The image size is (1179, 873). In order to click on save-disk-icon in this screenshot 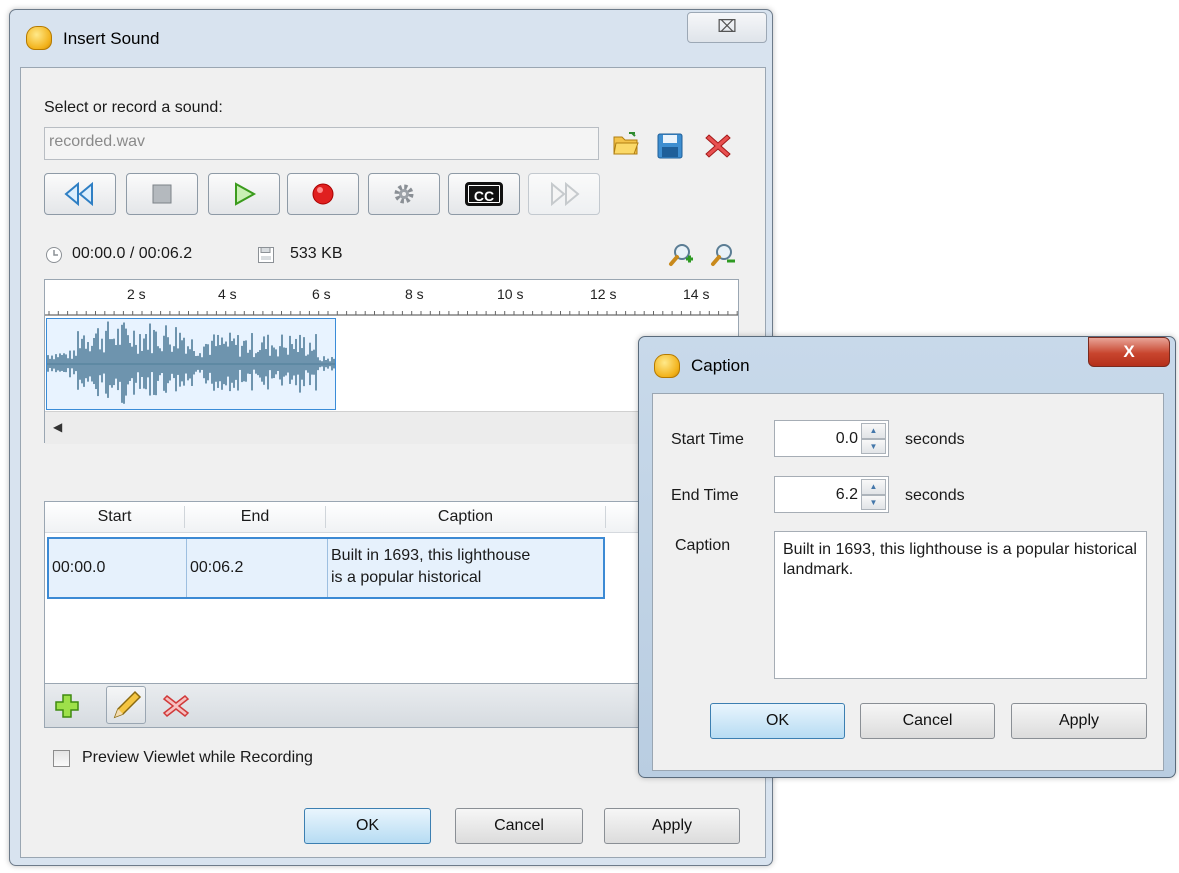, I will do `click(670, 146)`.